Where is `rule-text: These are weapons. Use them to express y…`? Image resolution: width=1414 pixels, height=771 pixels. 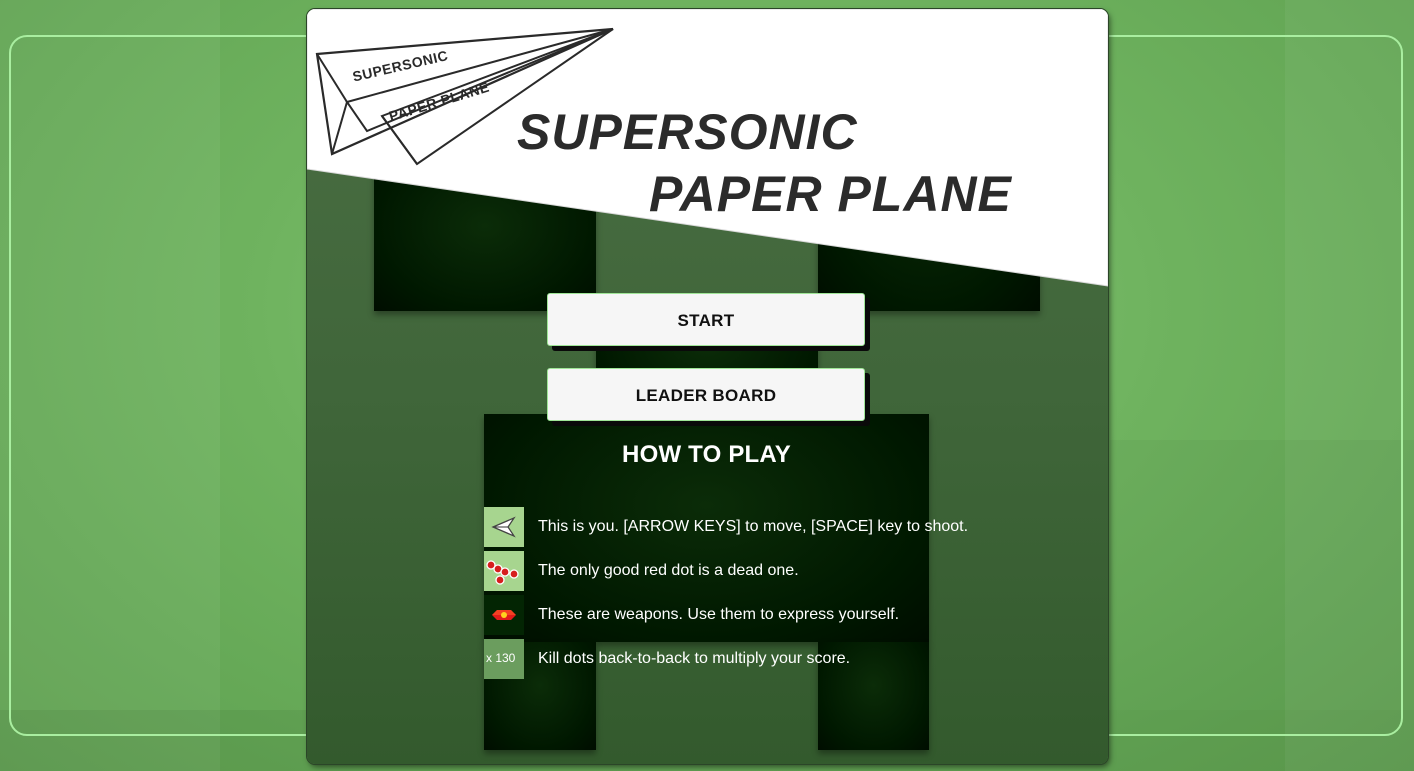
rule-text: These are weapons. Use them to express y… is located at coordinates (719, 614).